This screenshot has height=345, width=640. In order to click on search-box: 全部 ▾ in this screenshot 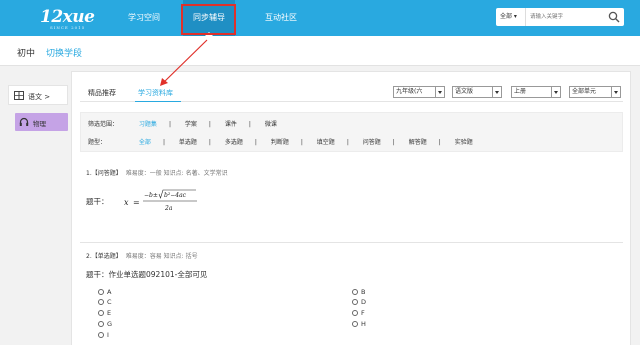, I will do `click(560, 17)`.